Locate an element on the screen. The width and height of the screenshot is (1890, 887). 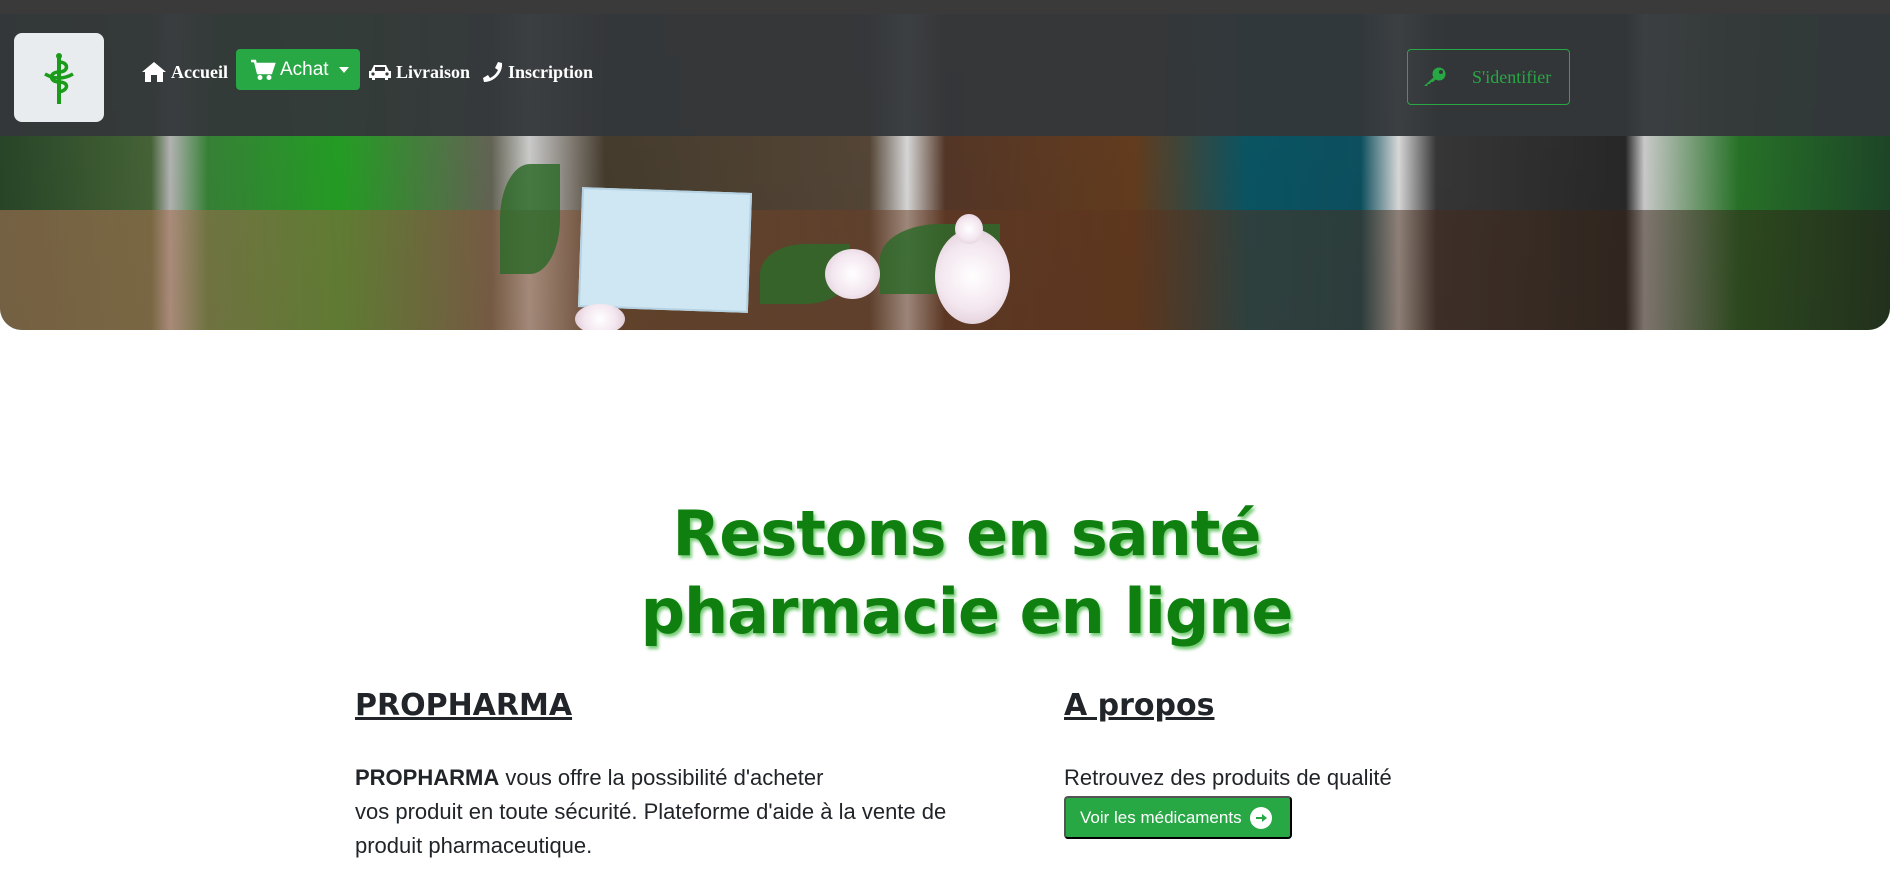
login-button: S'identifier is located at coordinates (1488, 77).